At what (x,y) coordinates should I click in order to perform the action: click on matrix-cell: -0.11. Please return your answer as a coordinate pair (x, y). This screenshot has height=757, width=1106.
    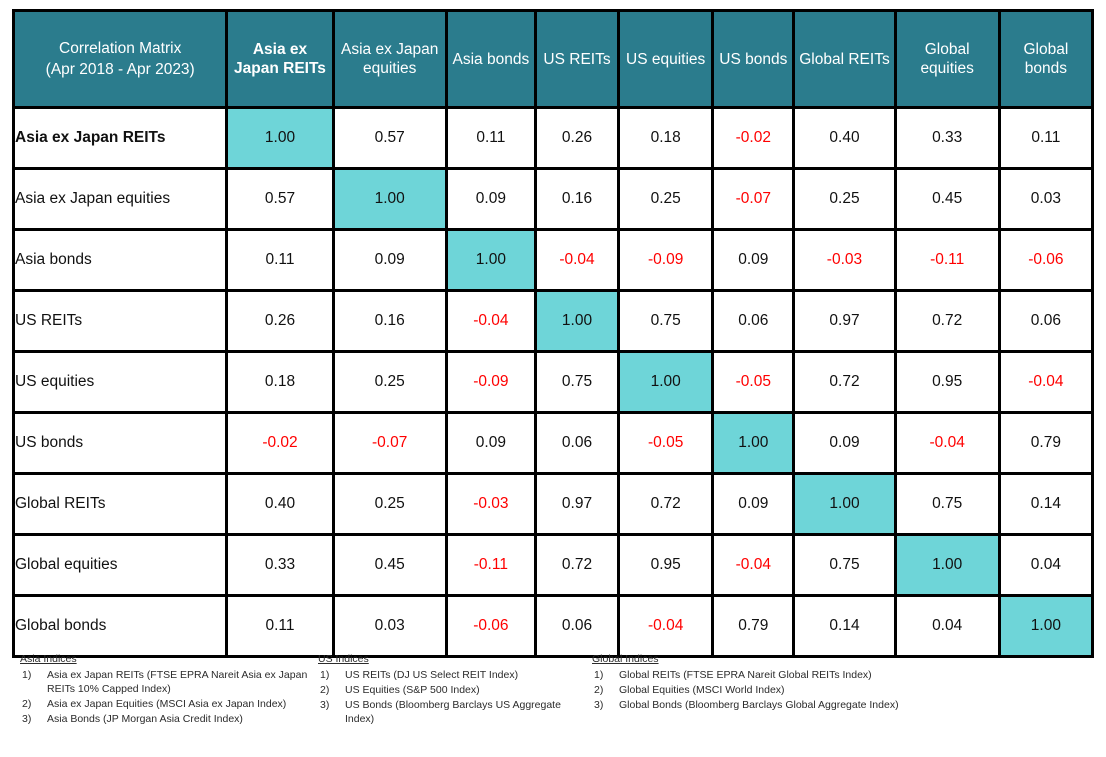
    Looking at the image, I should click on (490, 565).